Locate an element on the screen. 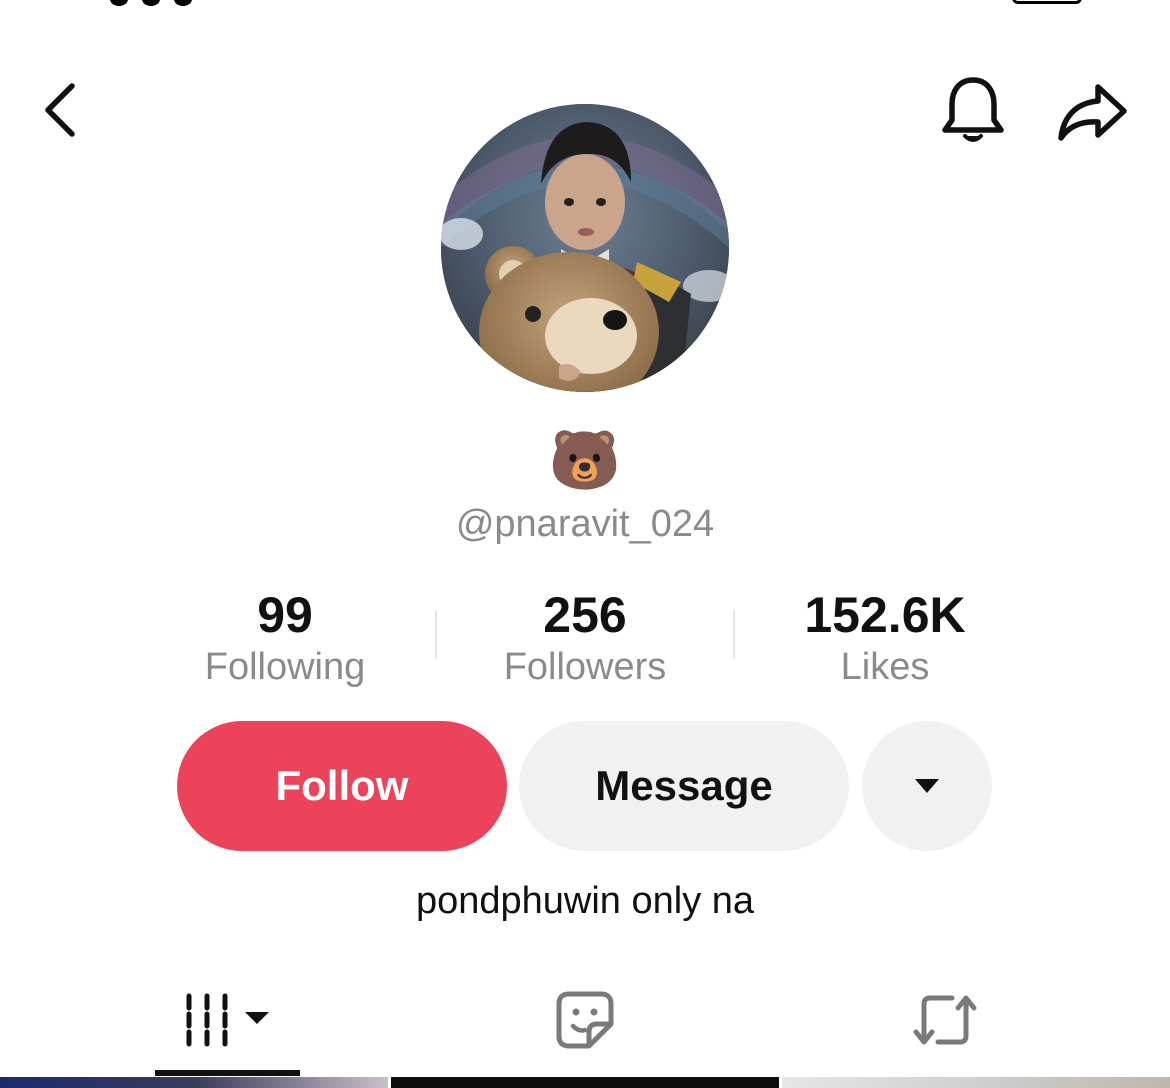  profile-stats: 99 Following 256 Followers 152.6K Likes is located at coordinates (585, 640).